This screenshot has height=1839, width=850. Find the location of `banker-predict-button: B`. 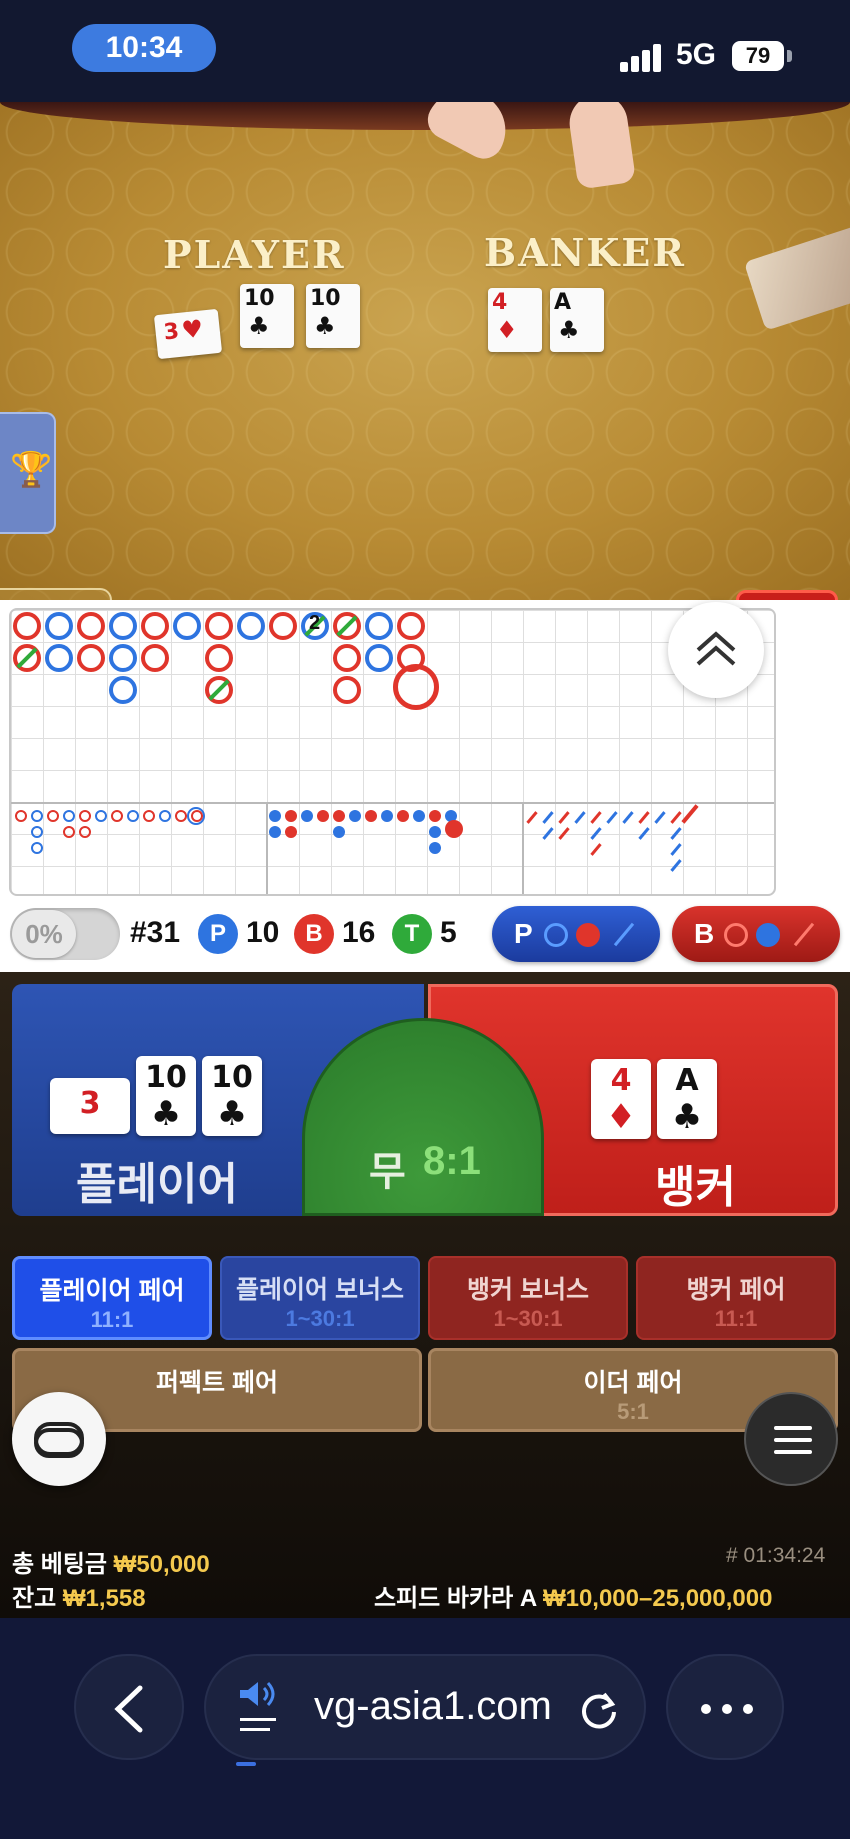

banker-predict-button: B is located at coordinates (756, 934).